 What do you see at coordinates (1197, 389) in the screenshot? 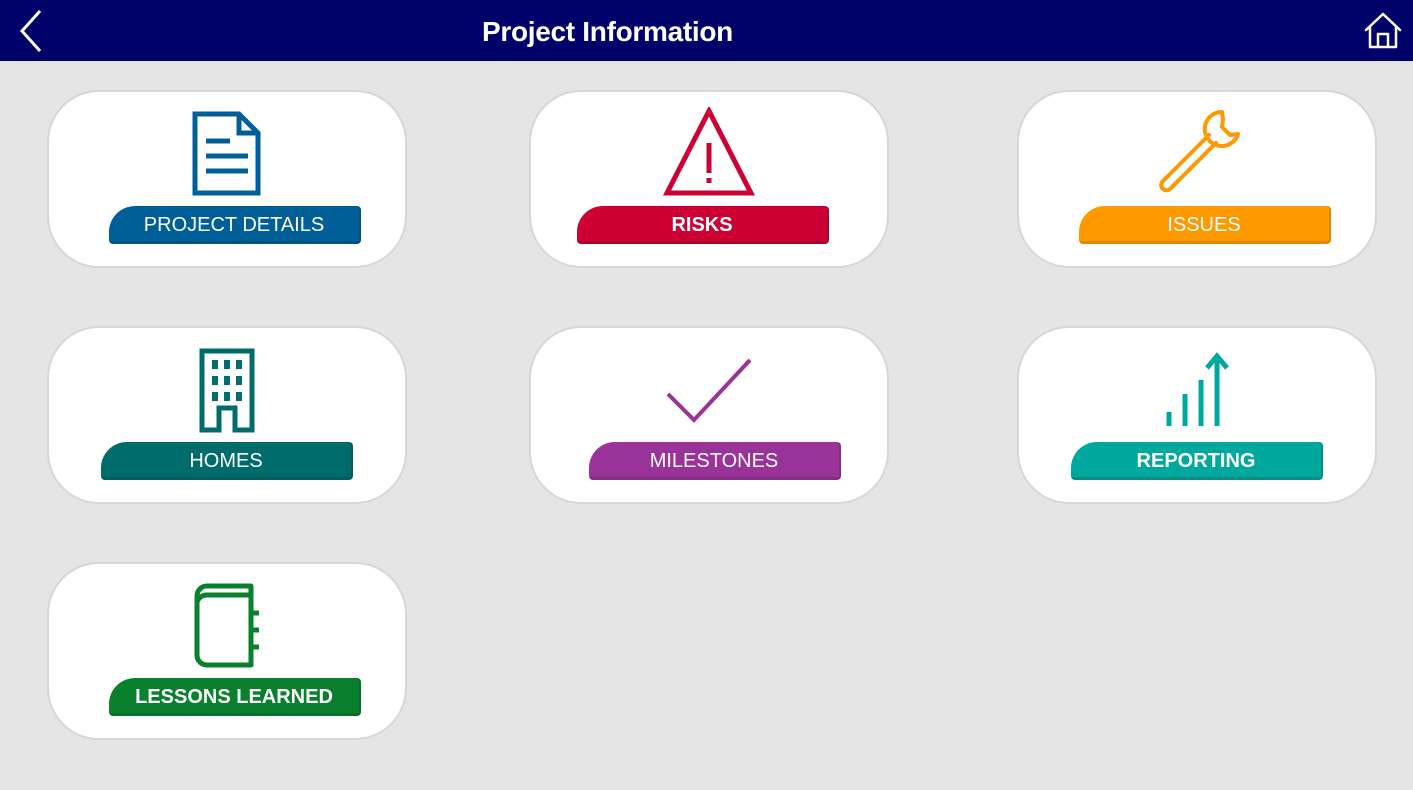
I see `bar-chart-up-icon` at bounding box center [1197, 389].